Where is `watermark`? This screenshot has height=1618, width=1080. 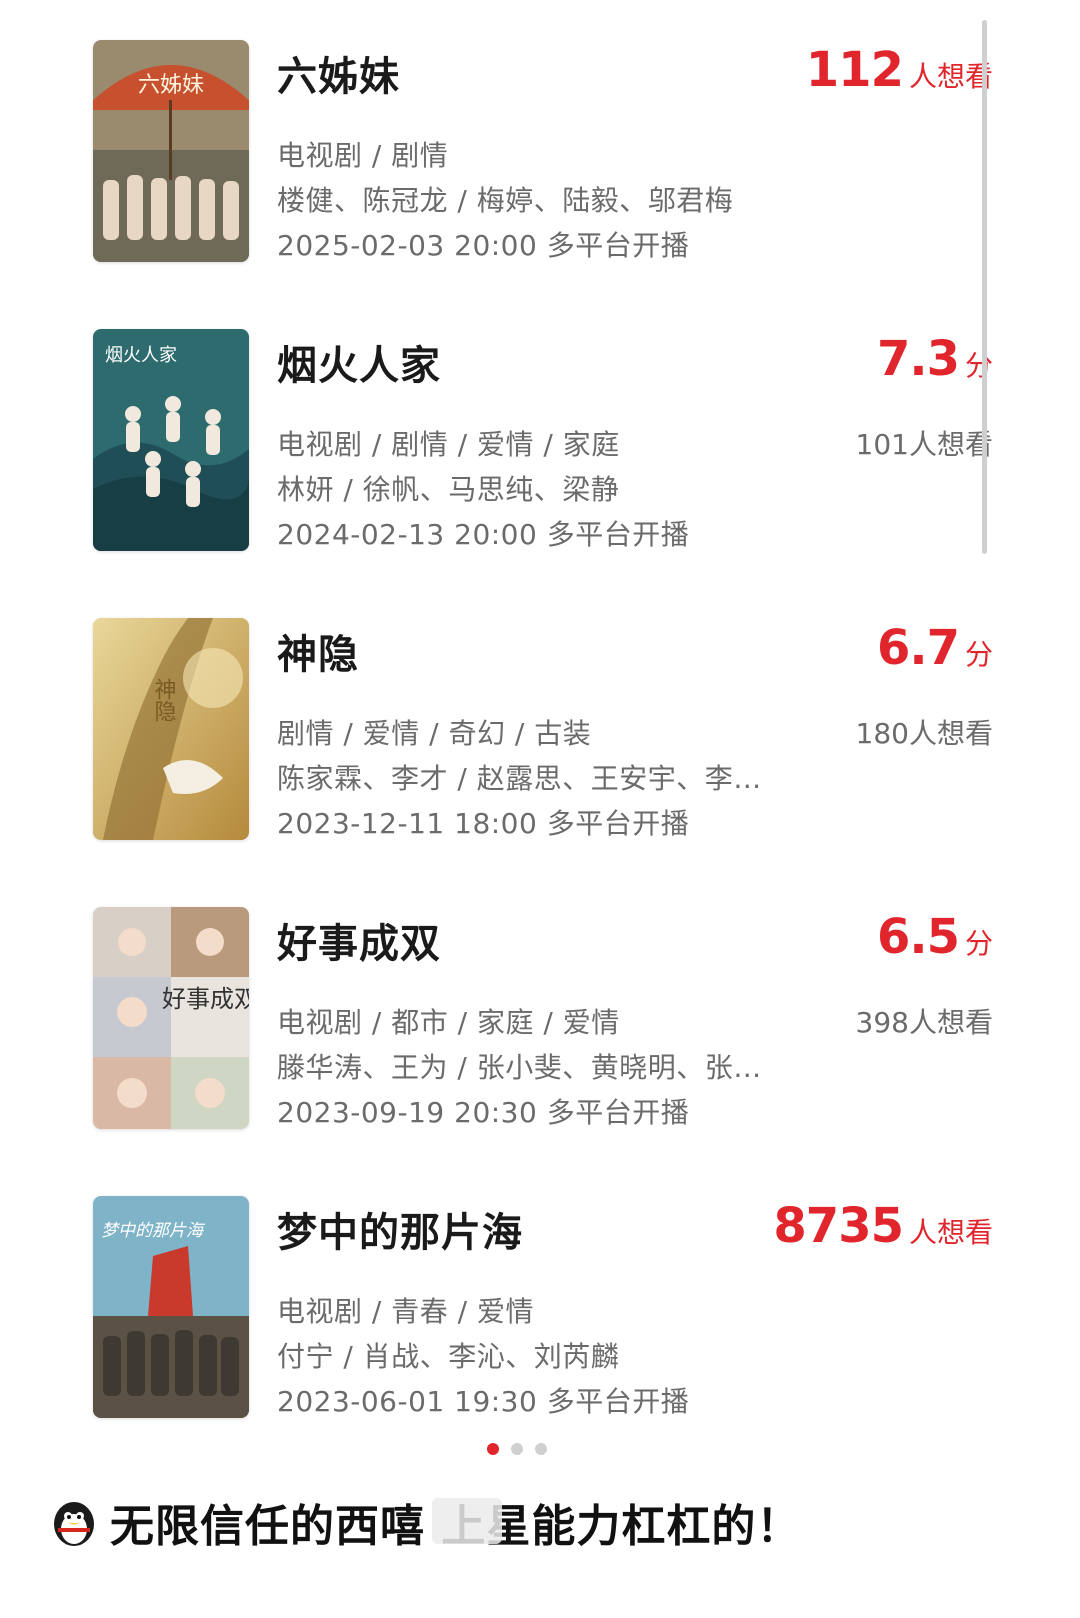 watermark is located at coordinates (467, 1521).